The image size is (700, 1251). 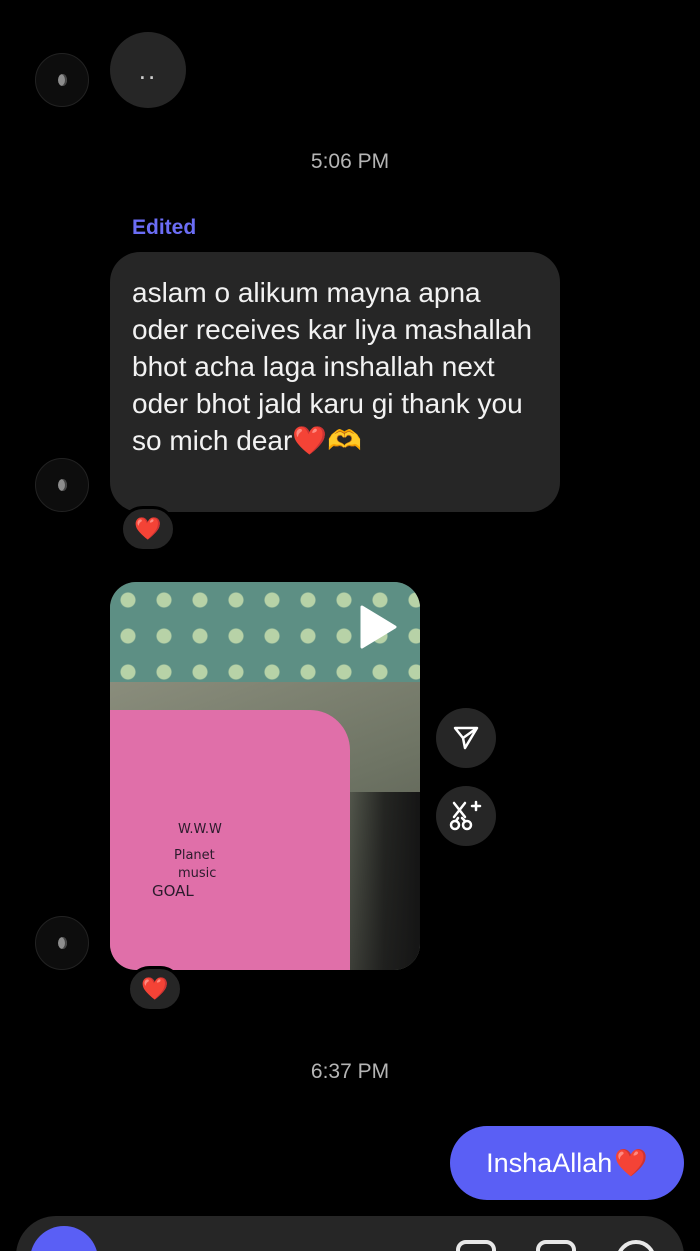 I want to click on add-icon, so click(x=636, y=1245).